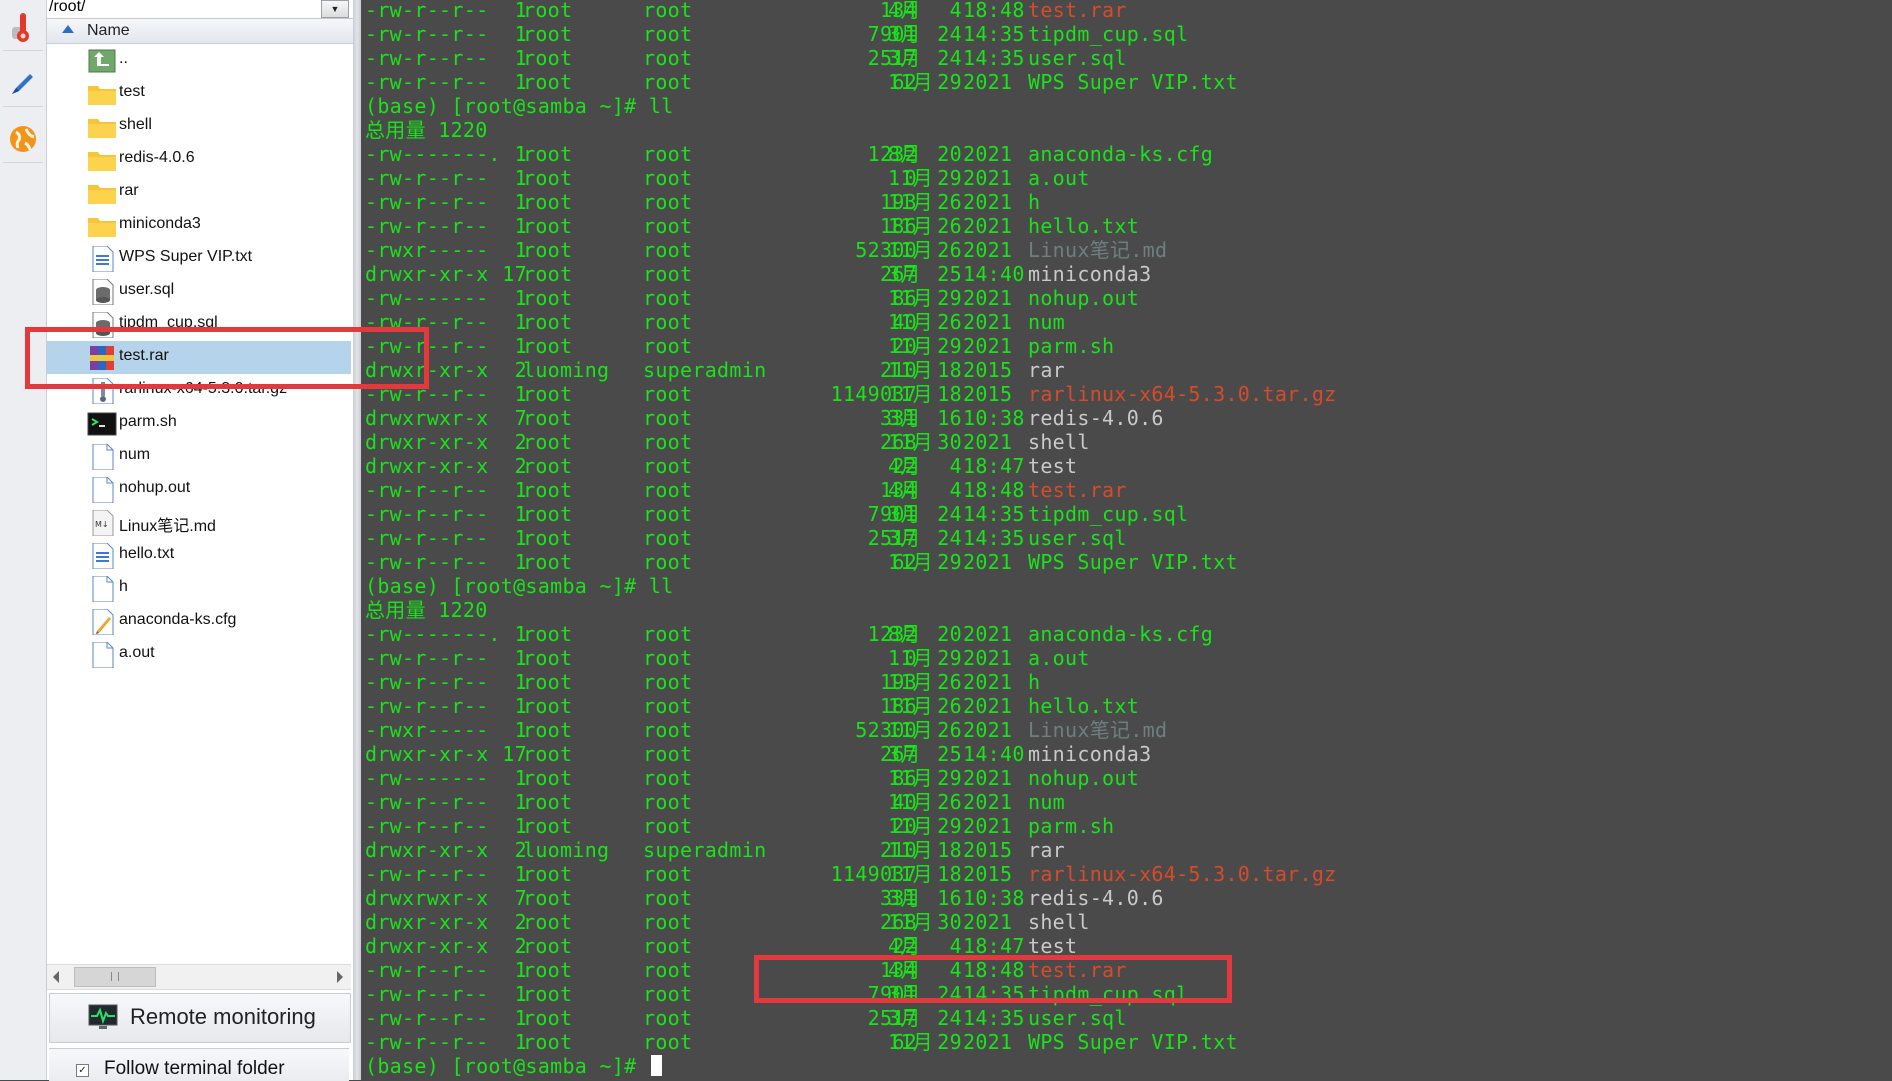  Describe the element at coordinates (199, 324) in the screenshot. I see `file-list-item: tipdm_cup.sql` at that location.